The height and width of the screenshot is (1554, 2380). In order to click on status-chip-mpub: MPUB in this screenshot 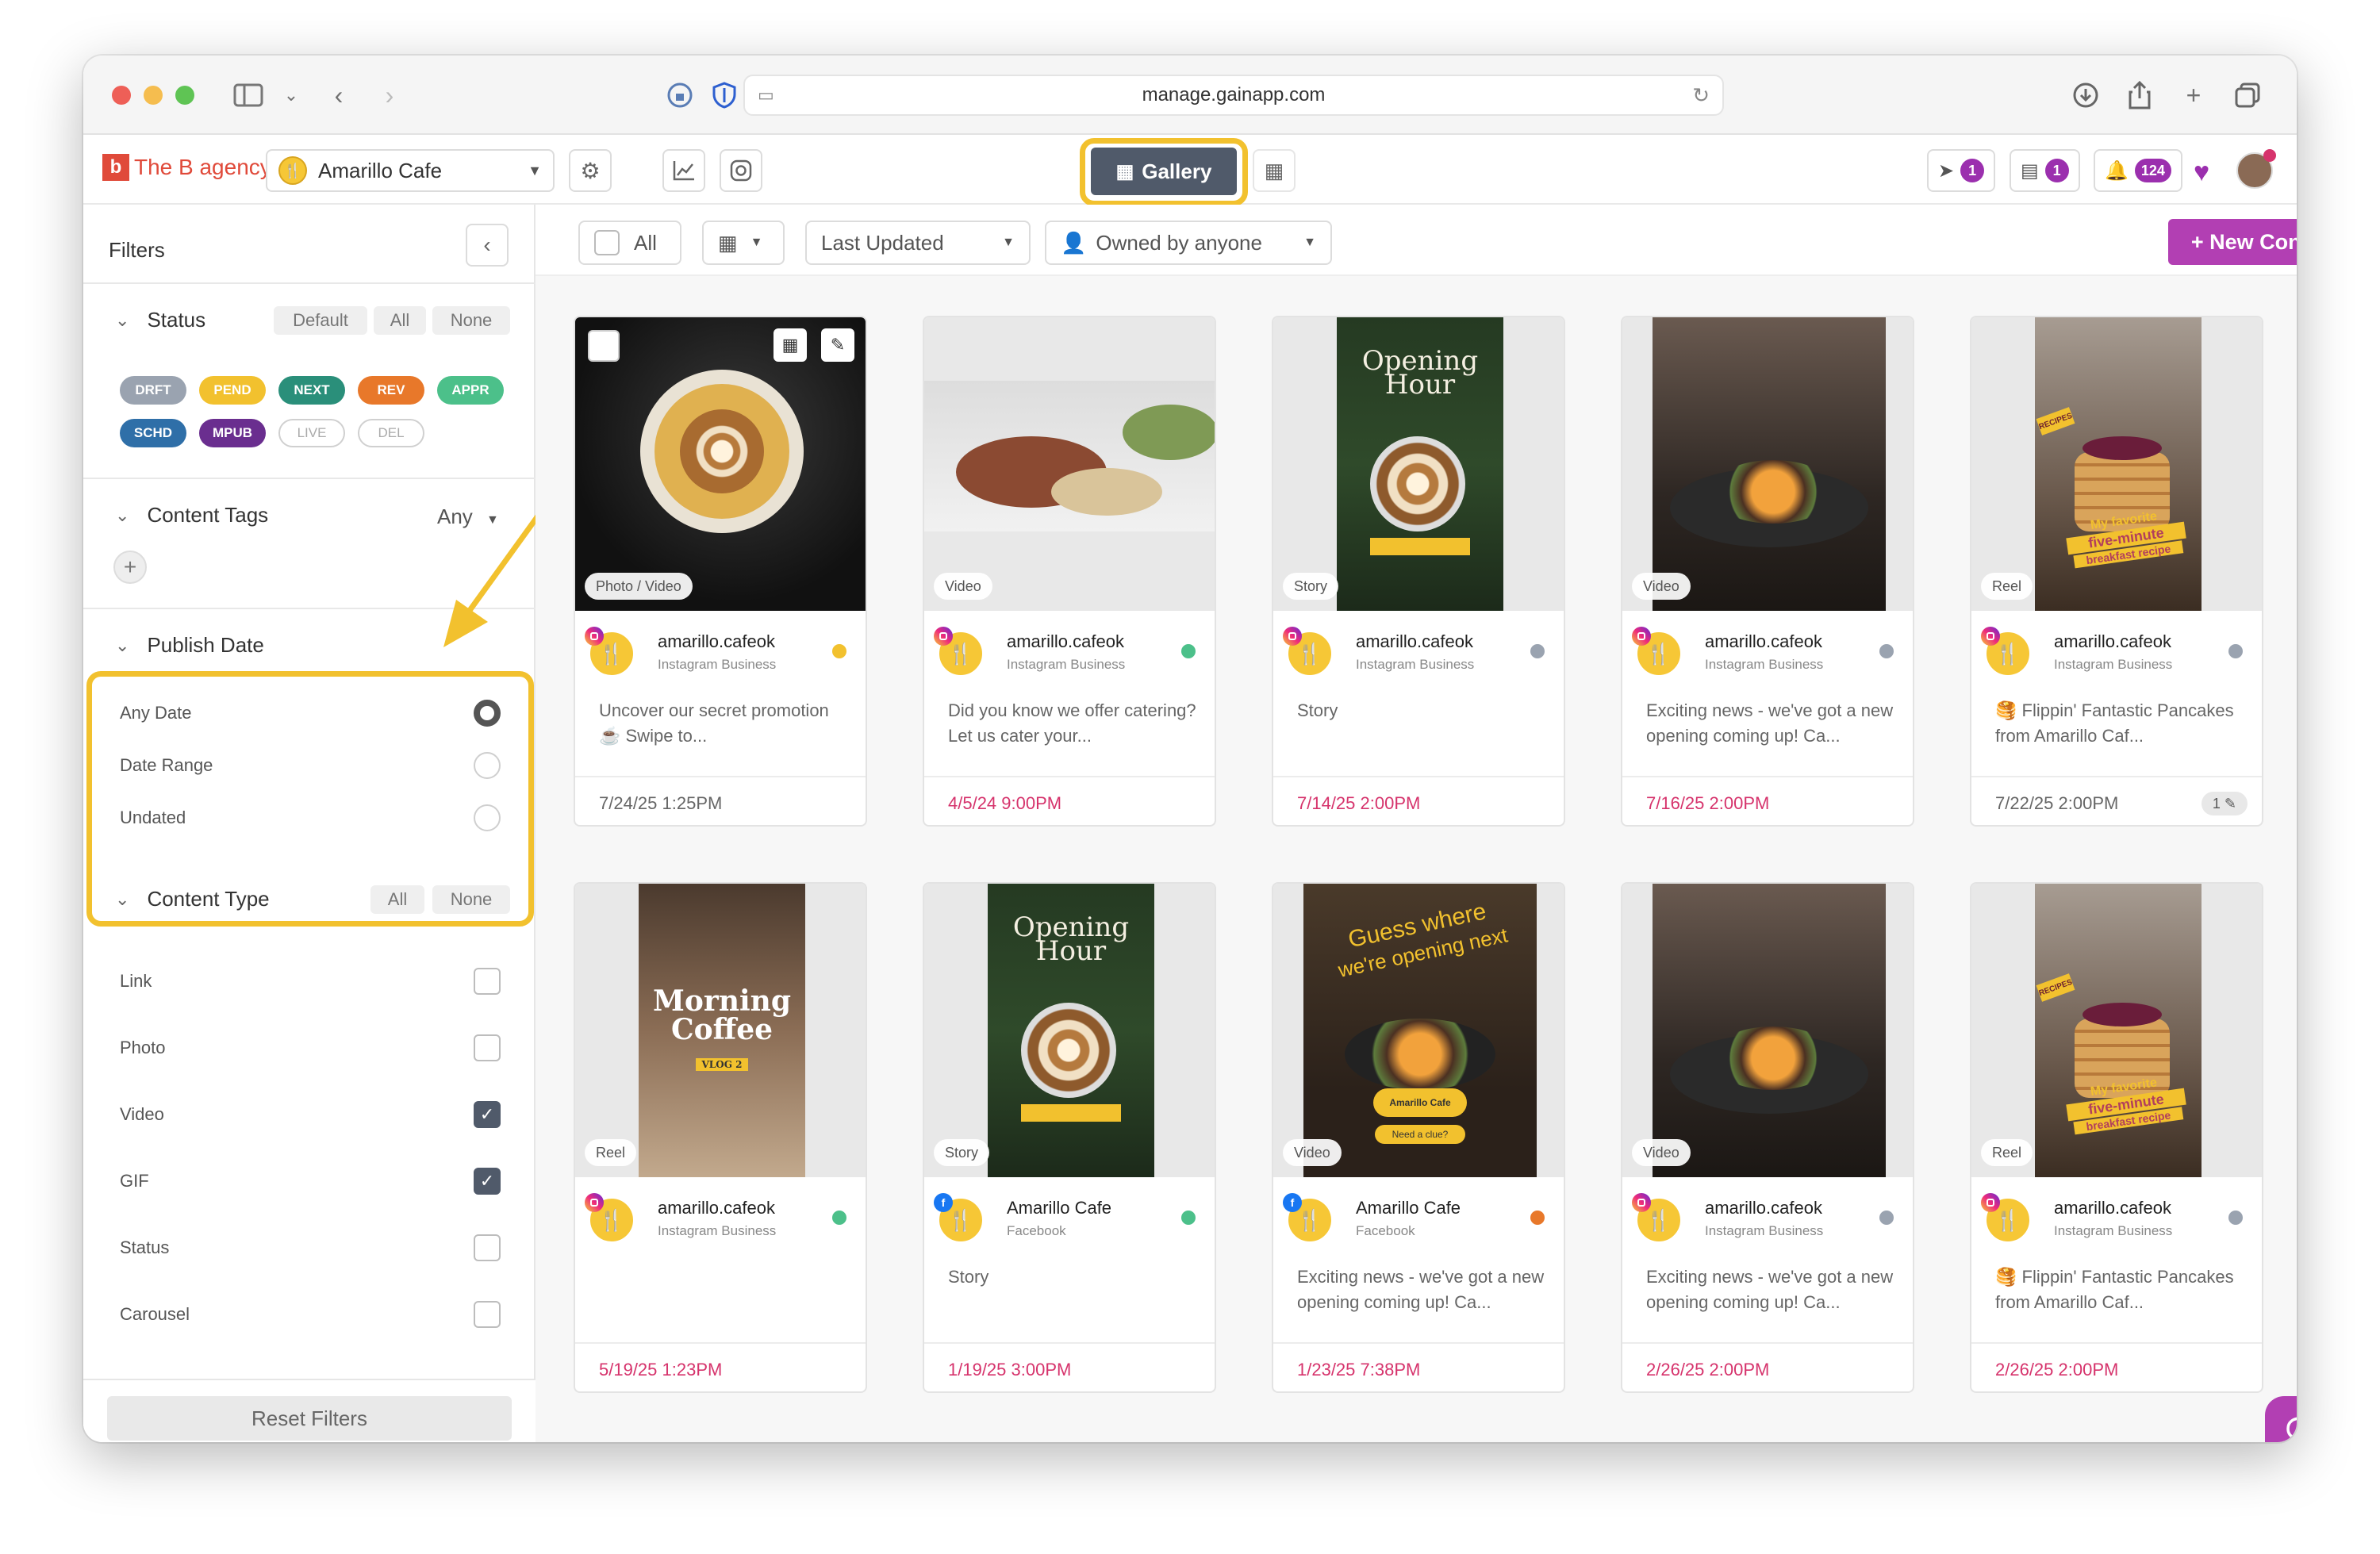, I will do `click(232, 433)`.